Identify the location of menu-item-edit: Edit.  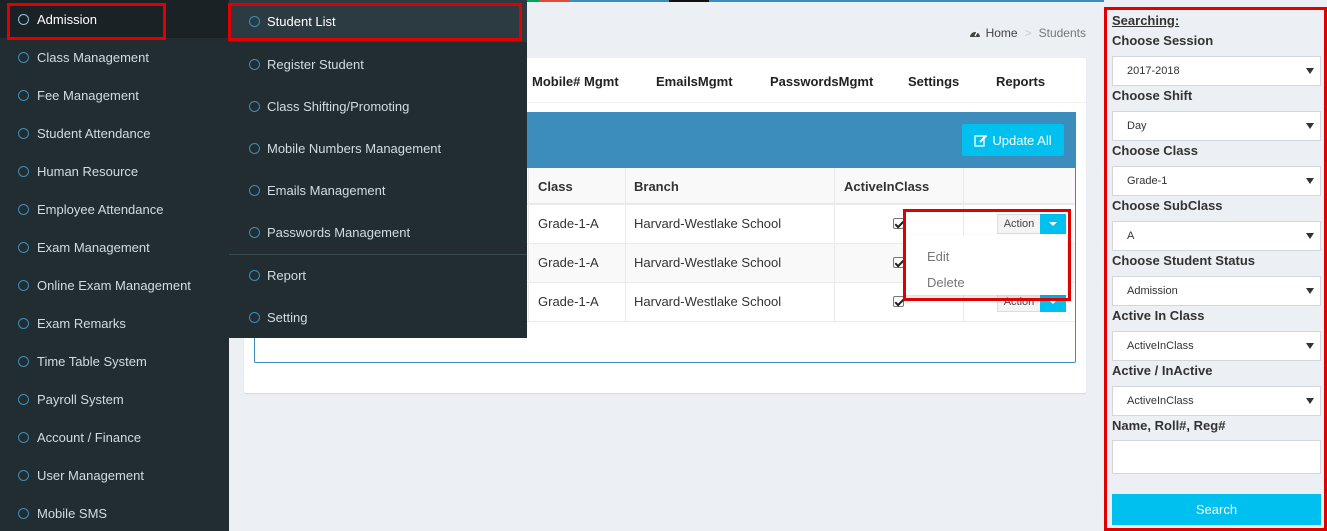
(938, 256).